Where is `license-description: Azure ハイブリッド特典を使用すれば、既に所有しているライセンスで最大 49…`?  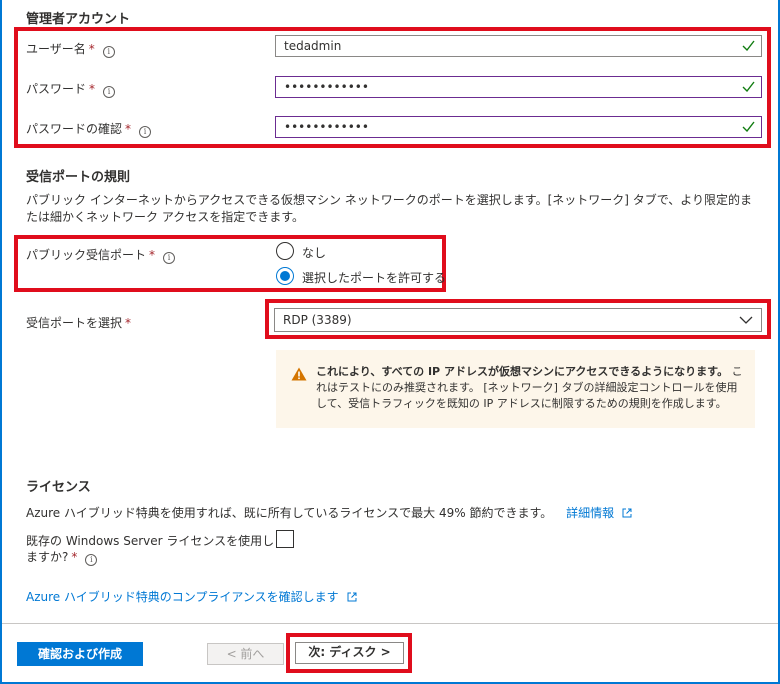
license-description: Azure ハイブリッド特典を使用すれば、既に所有しているライセンスで最大 49… is located at coordinates (289, 513).